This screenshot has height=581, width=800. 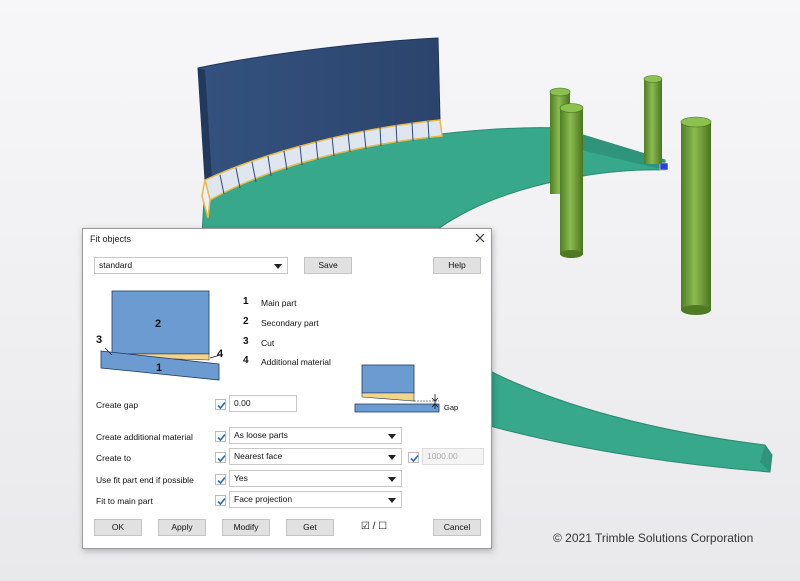 I want to click on create-gap-label: Create gap, so click(x=117, y=405).